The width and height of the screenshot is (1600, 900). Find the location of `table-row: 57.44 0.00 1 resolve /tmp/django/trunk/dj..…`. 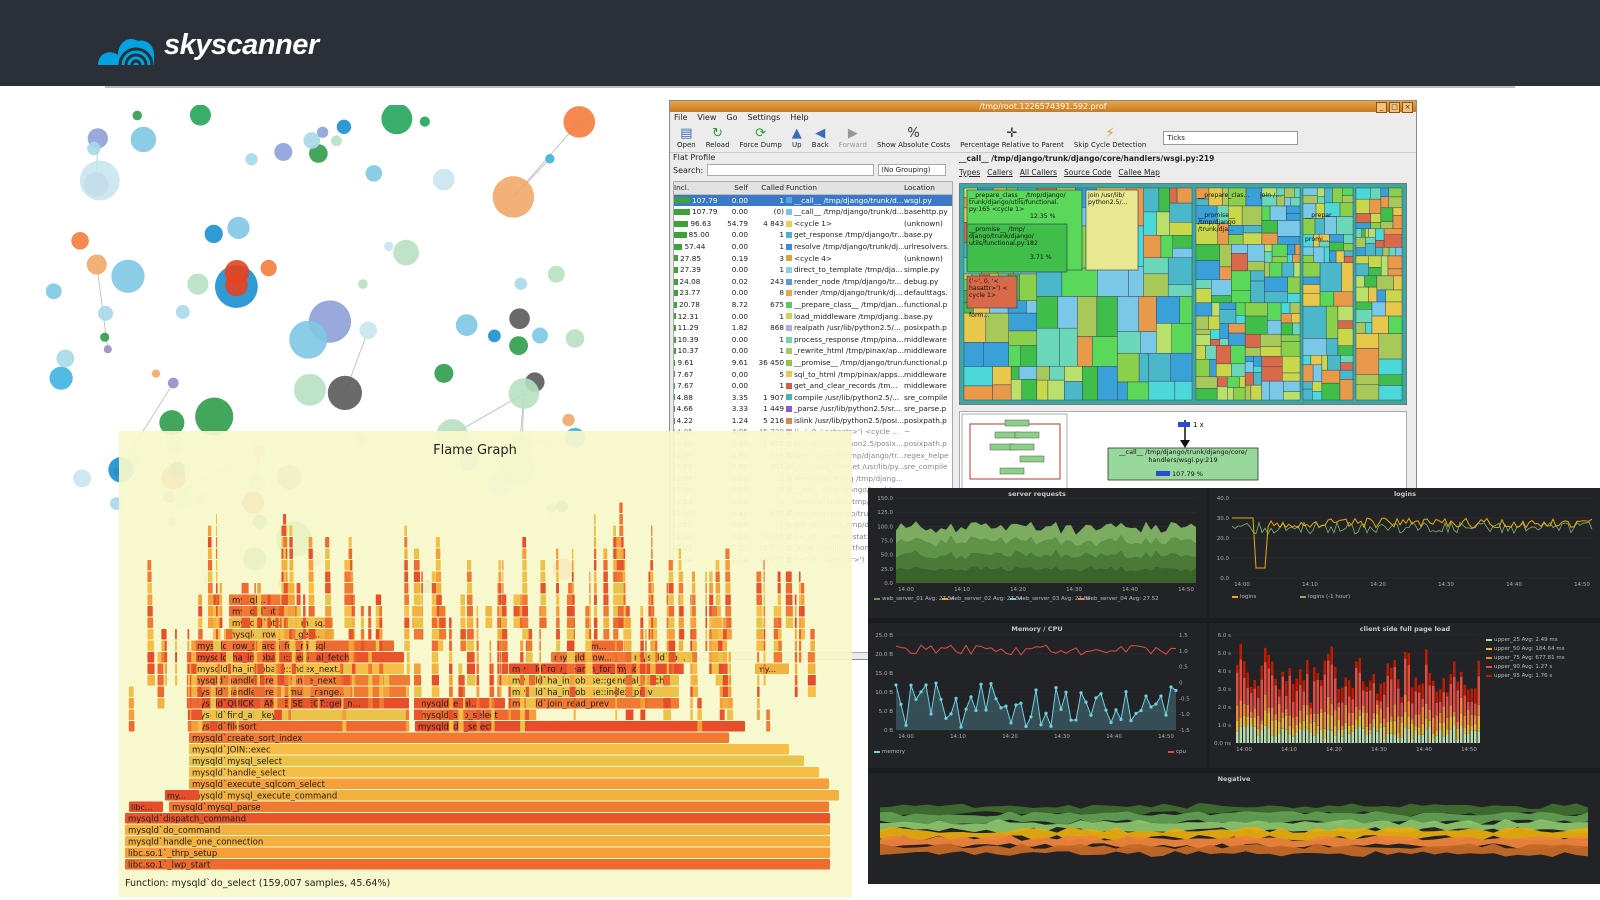

table-row: 57.44 0.00 1 resolve /tmp/django/trunk/dj..… is located at coordinates (813, 247).